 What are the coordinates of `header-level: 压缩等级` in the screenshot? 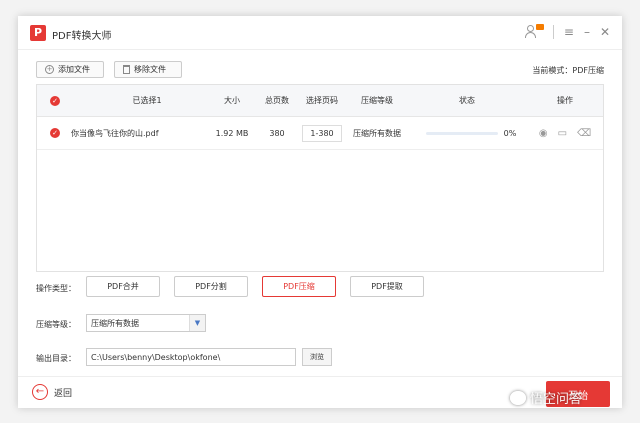 It's located at (377, 100).